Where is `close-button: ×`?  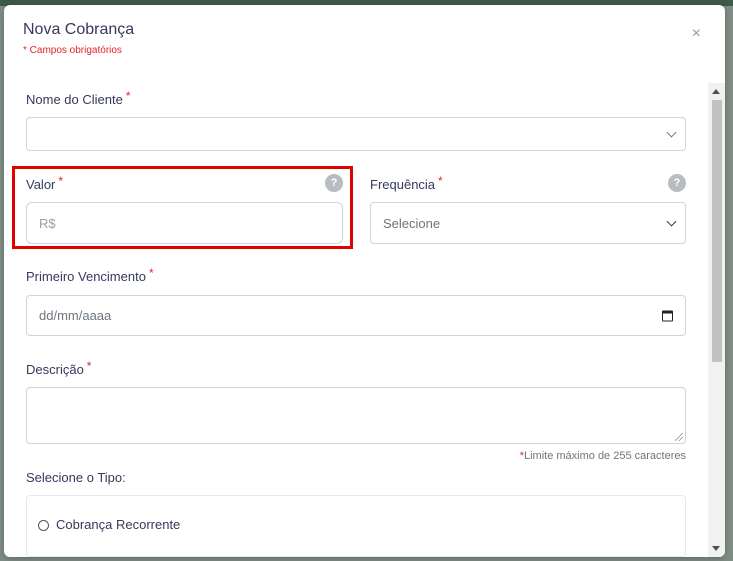 close-button: × is located at coordinates (696, 34).